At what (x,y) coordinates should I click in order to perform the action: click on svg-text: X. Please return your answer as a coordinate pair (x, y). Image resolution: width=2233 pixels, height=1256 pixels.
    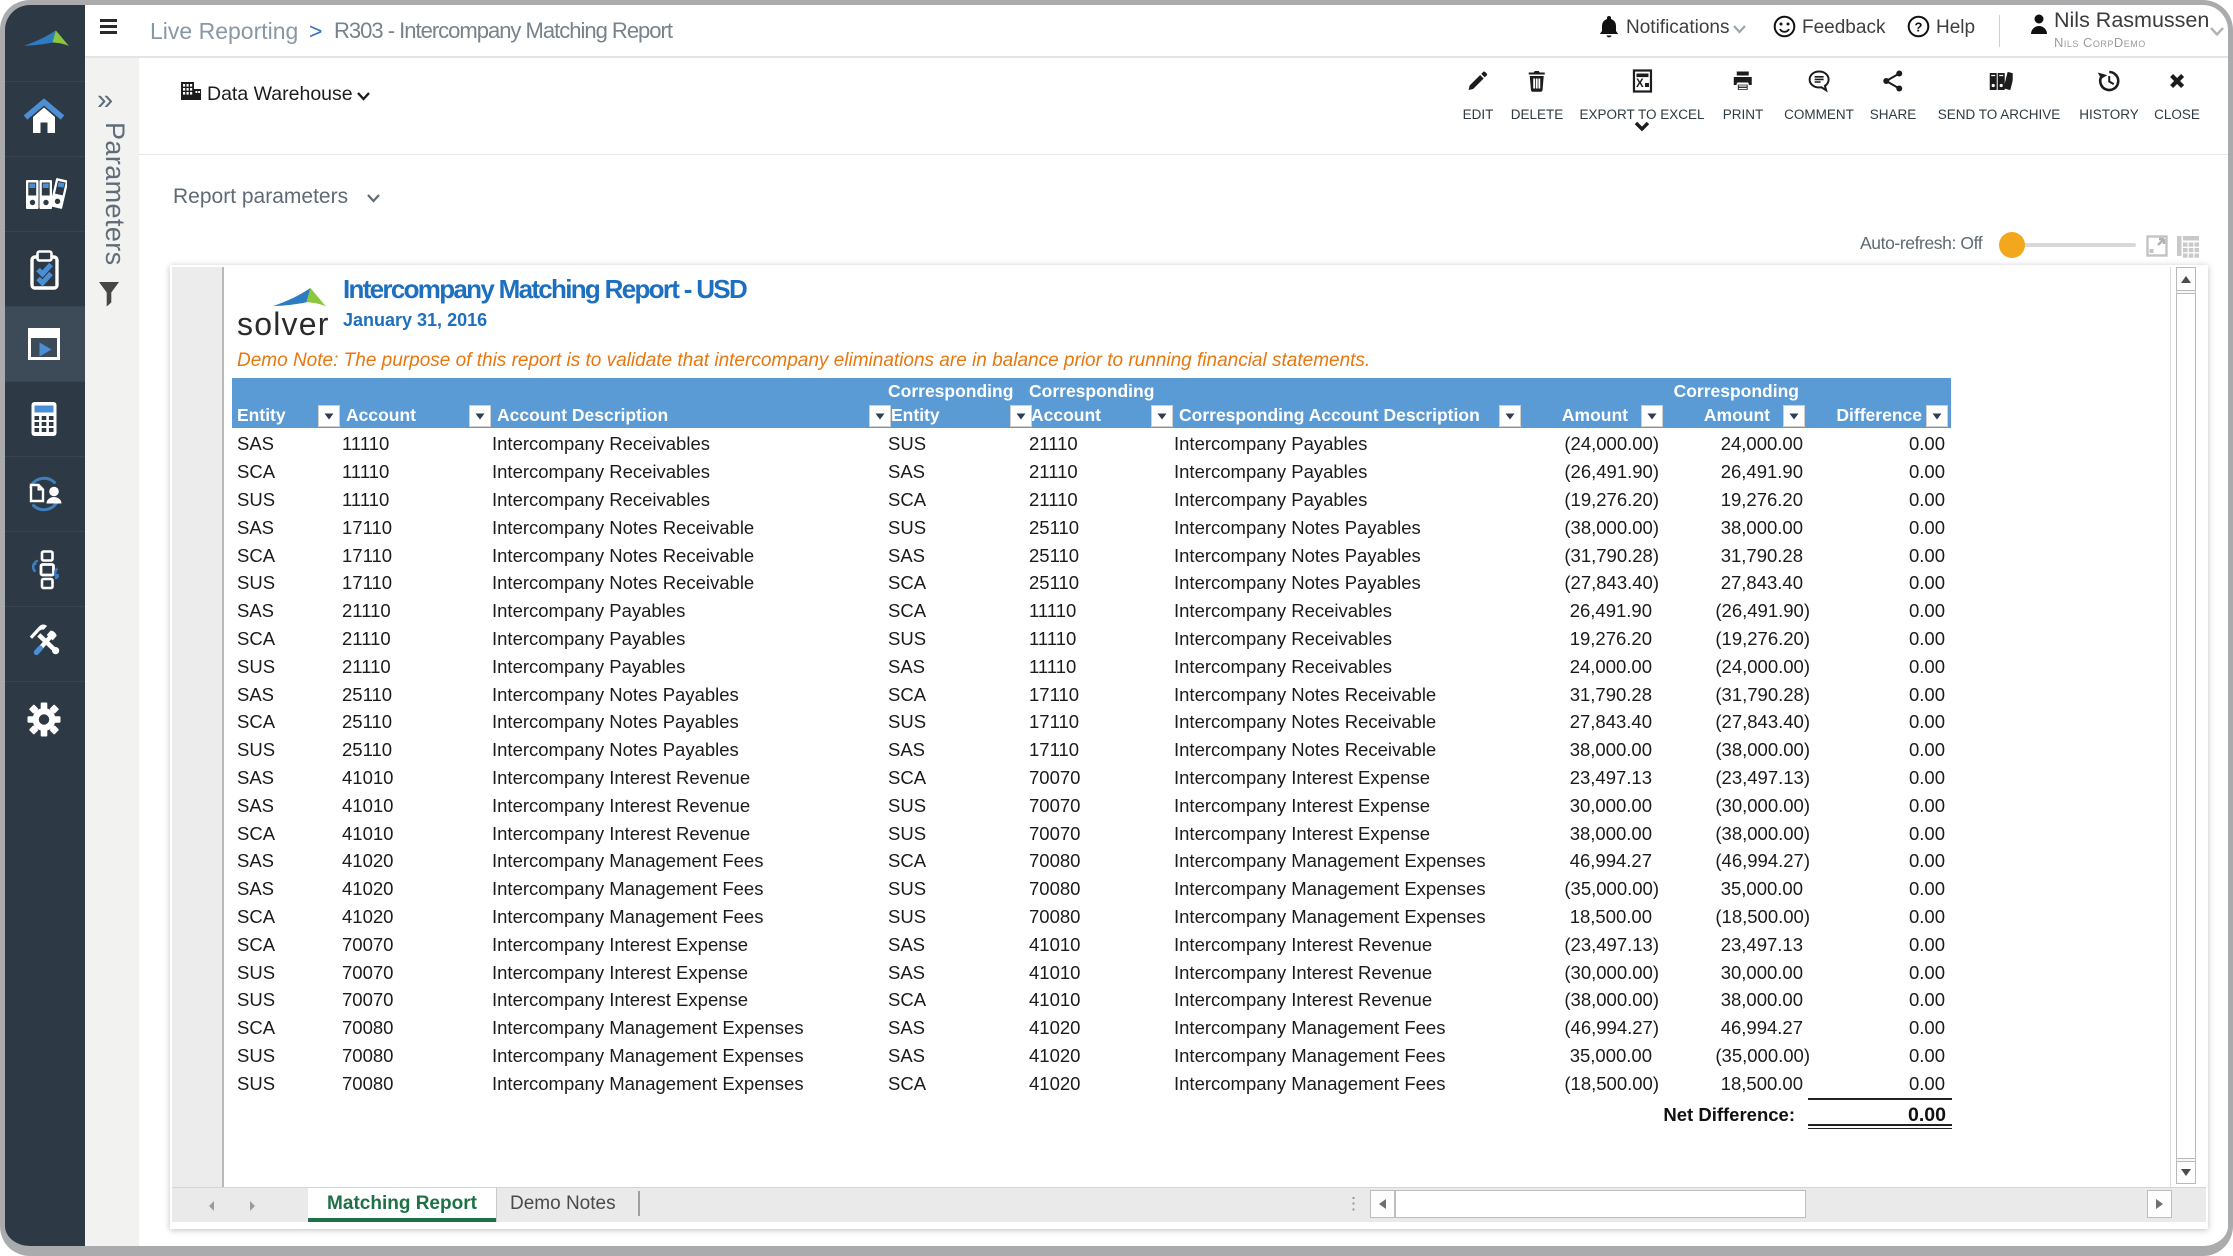
    Looking at the image, I should click on (1640, 84).